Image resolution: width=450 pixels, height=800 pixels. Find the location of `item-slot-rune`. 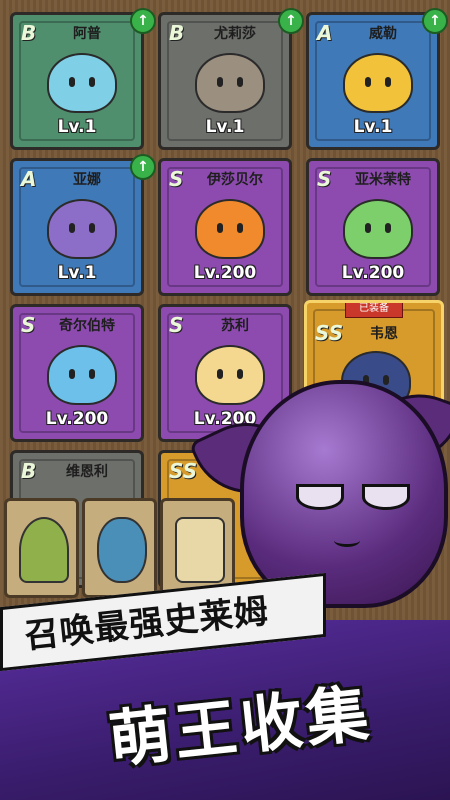

item-slot-rune is located at coordinates (119, 548).